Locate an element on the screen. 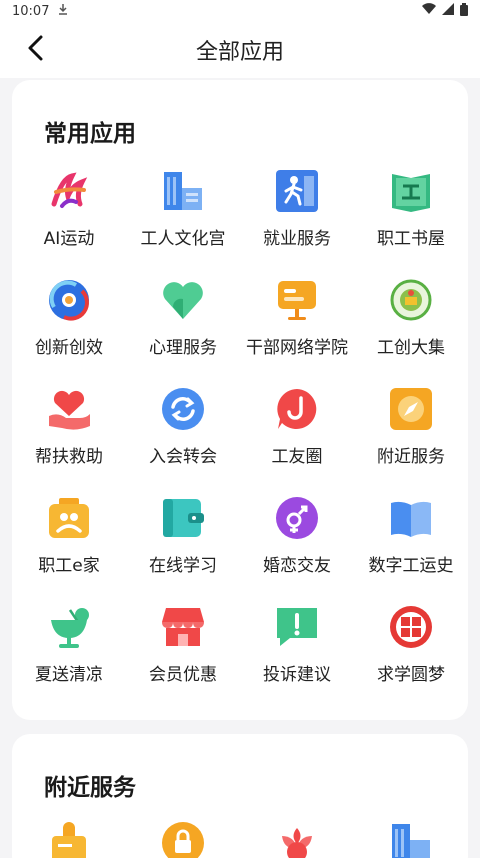  cadre-college-icon is located at coordinates (297, 300).